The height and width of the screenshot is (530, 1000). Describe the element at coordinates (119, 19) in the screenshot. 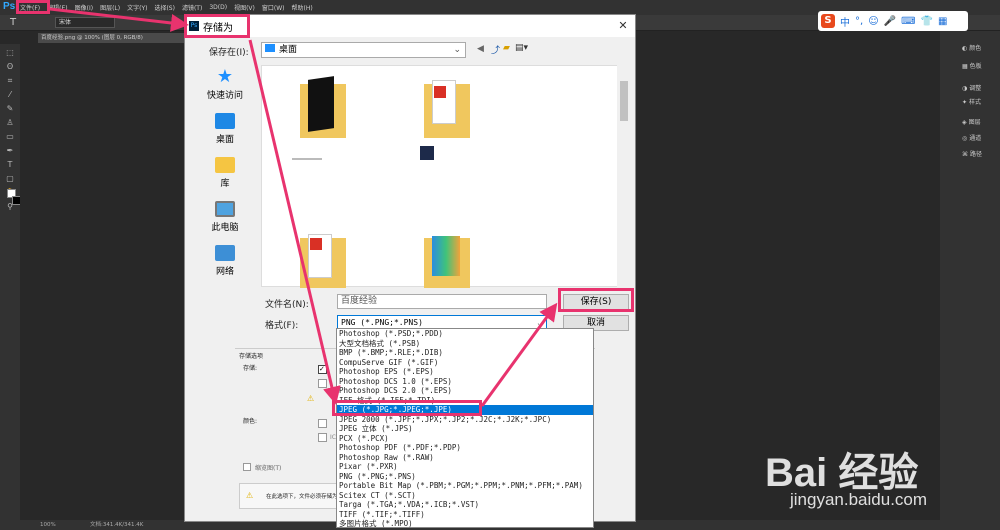

I see `arrow-menu-to-dialog` at that location.